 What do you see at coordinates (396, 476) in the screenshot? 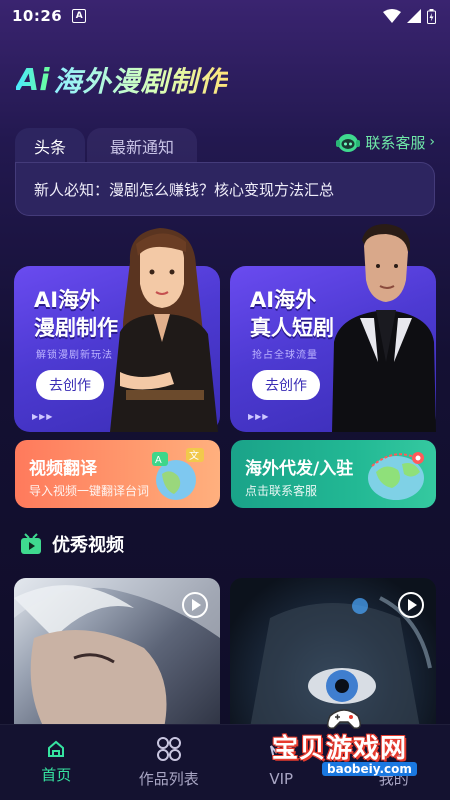
I see `world-map-icon` at bounding box center [396, 476].